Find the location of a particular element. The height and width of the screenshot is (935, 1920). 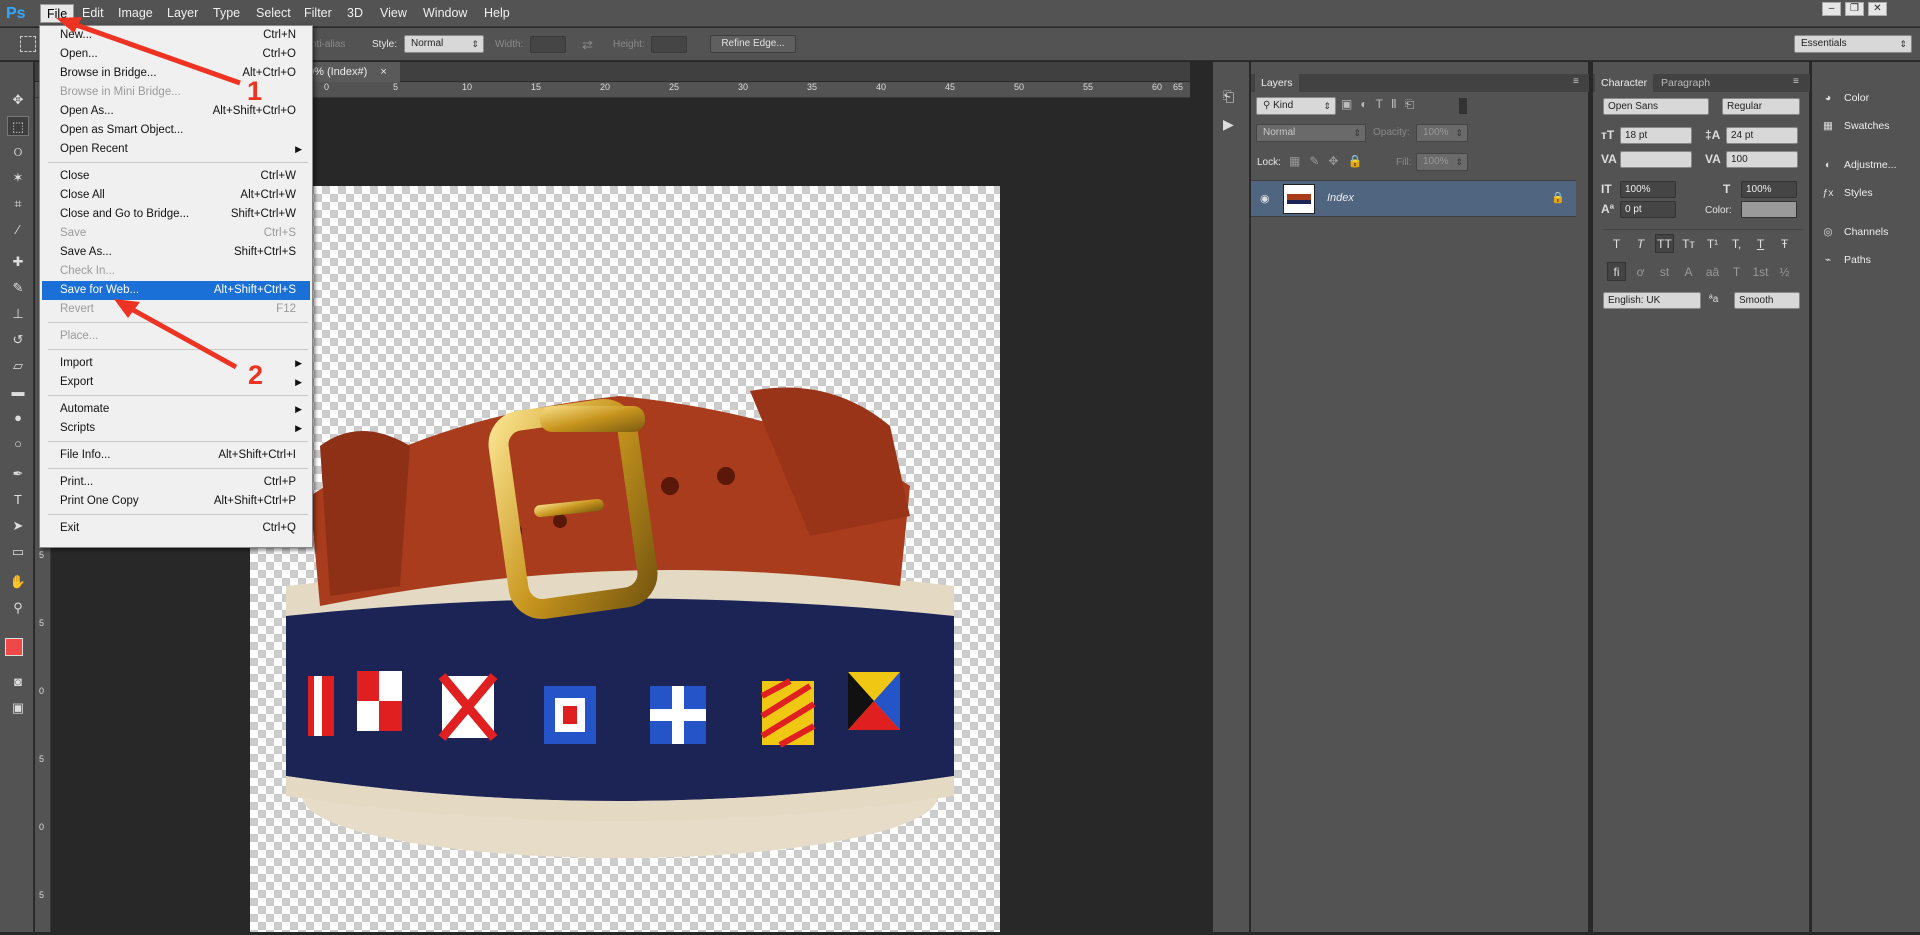

kerning-icon: VA is located at coordinates (1609, 159).